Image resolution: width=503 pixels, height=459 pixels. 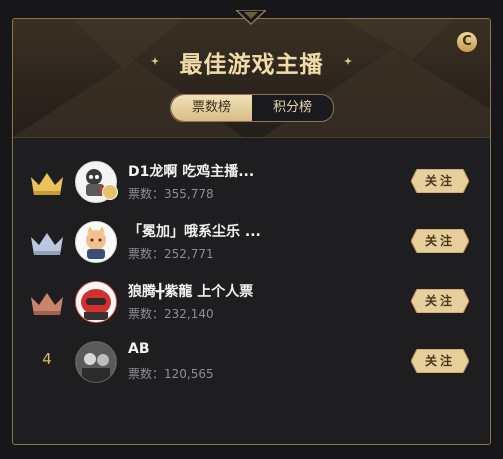 I want to click on tab-bar: 票数榜 积分榜, so click(x=252, y=108).